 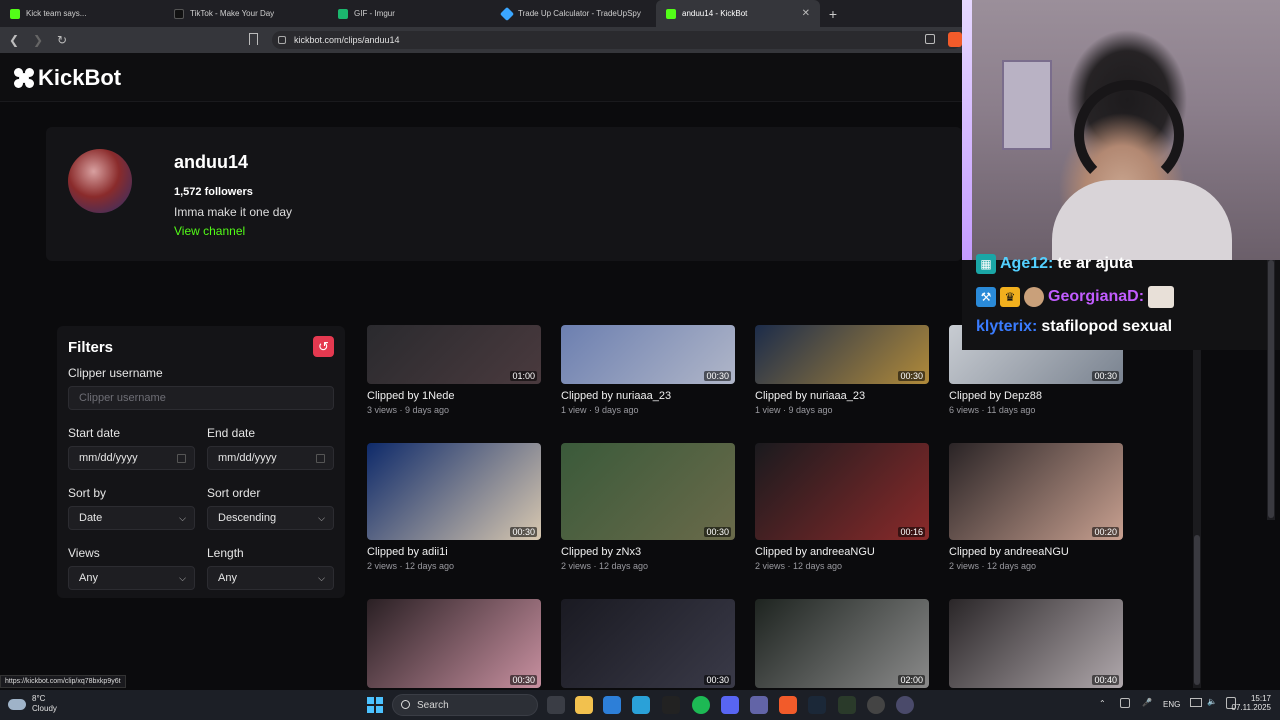 I want to click on filters-title: Filters, so click(x=91, y=347).